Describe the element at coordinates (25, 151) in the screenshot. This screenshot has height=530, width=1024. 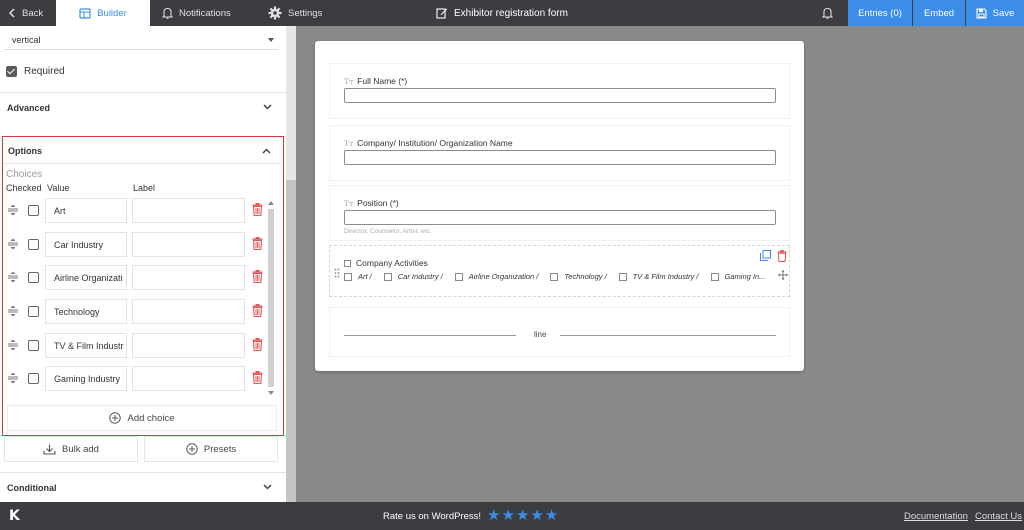
I see `options-label: Options` at that location.